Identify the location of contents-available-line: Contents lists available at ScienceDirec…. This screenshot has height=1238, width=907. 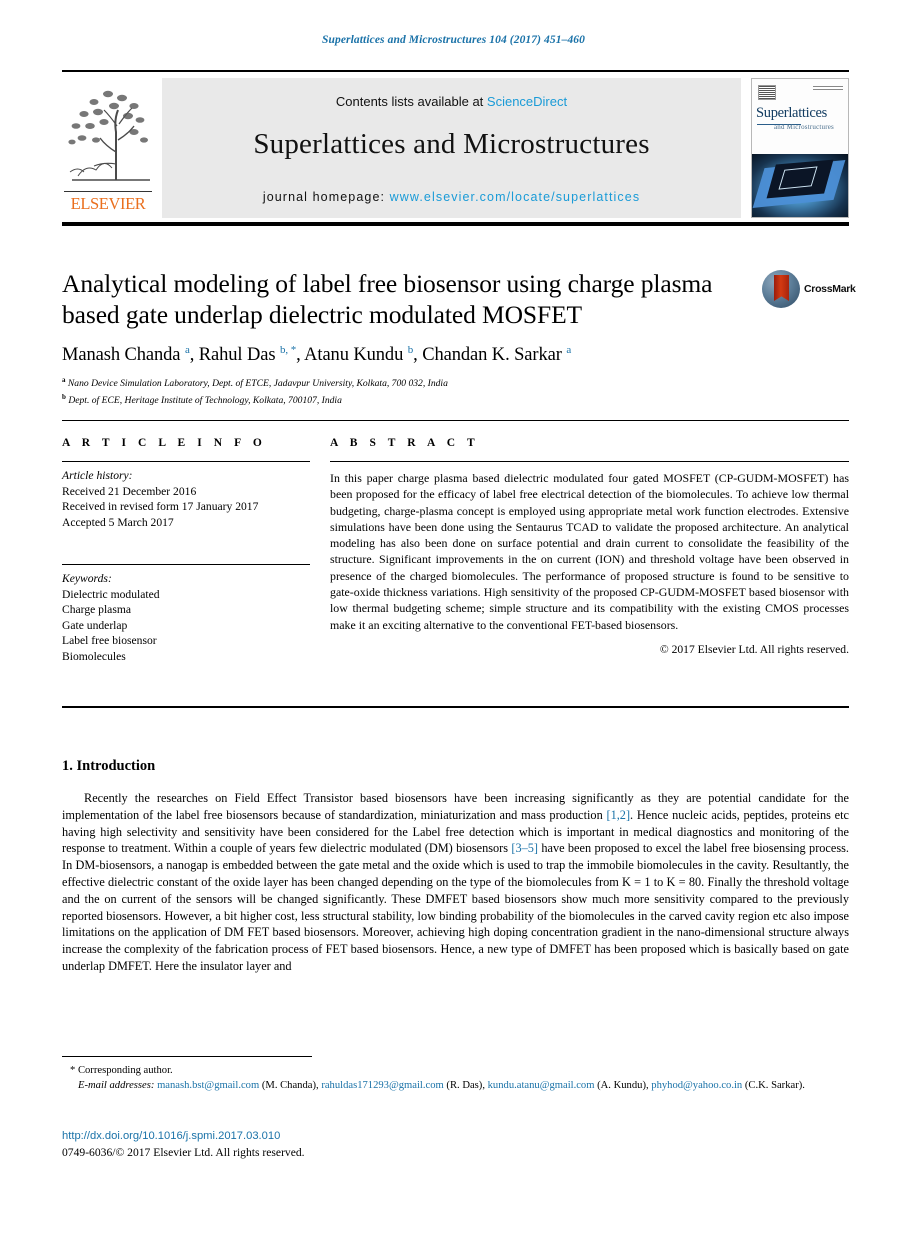
(451, 101).